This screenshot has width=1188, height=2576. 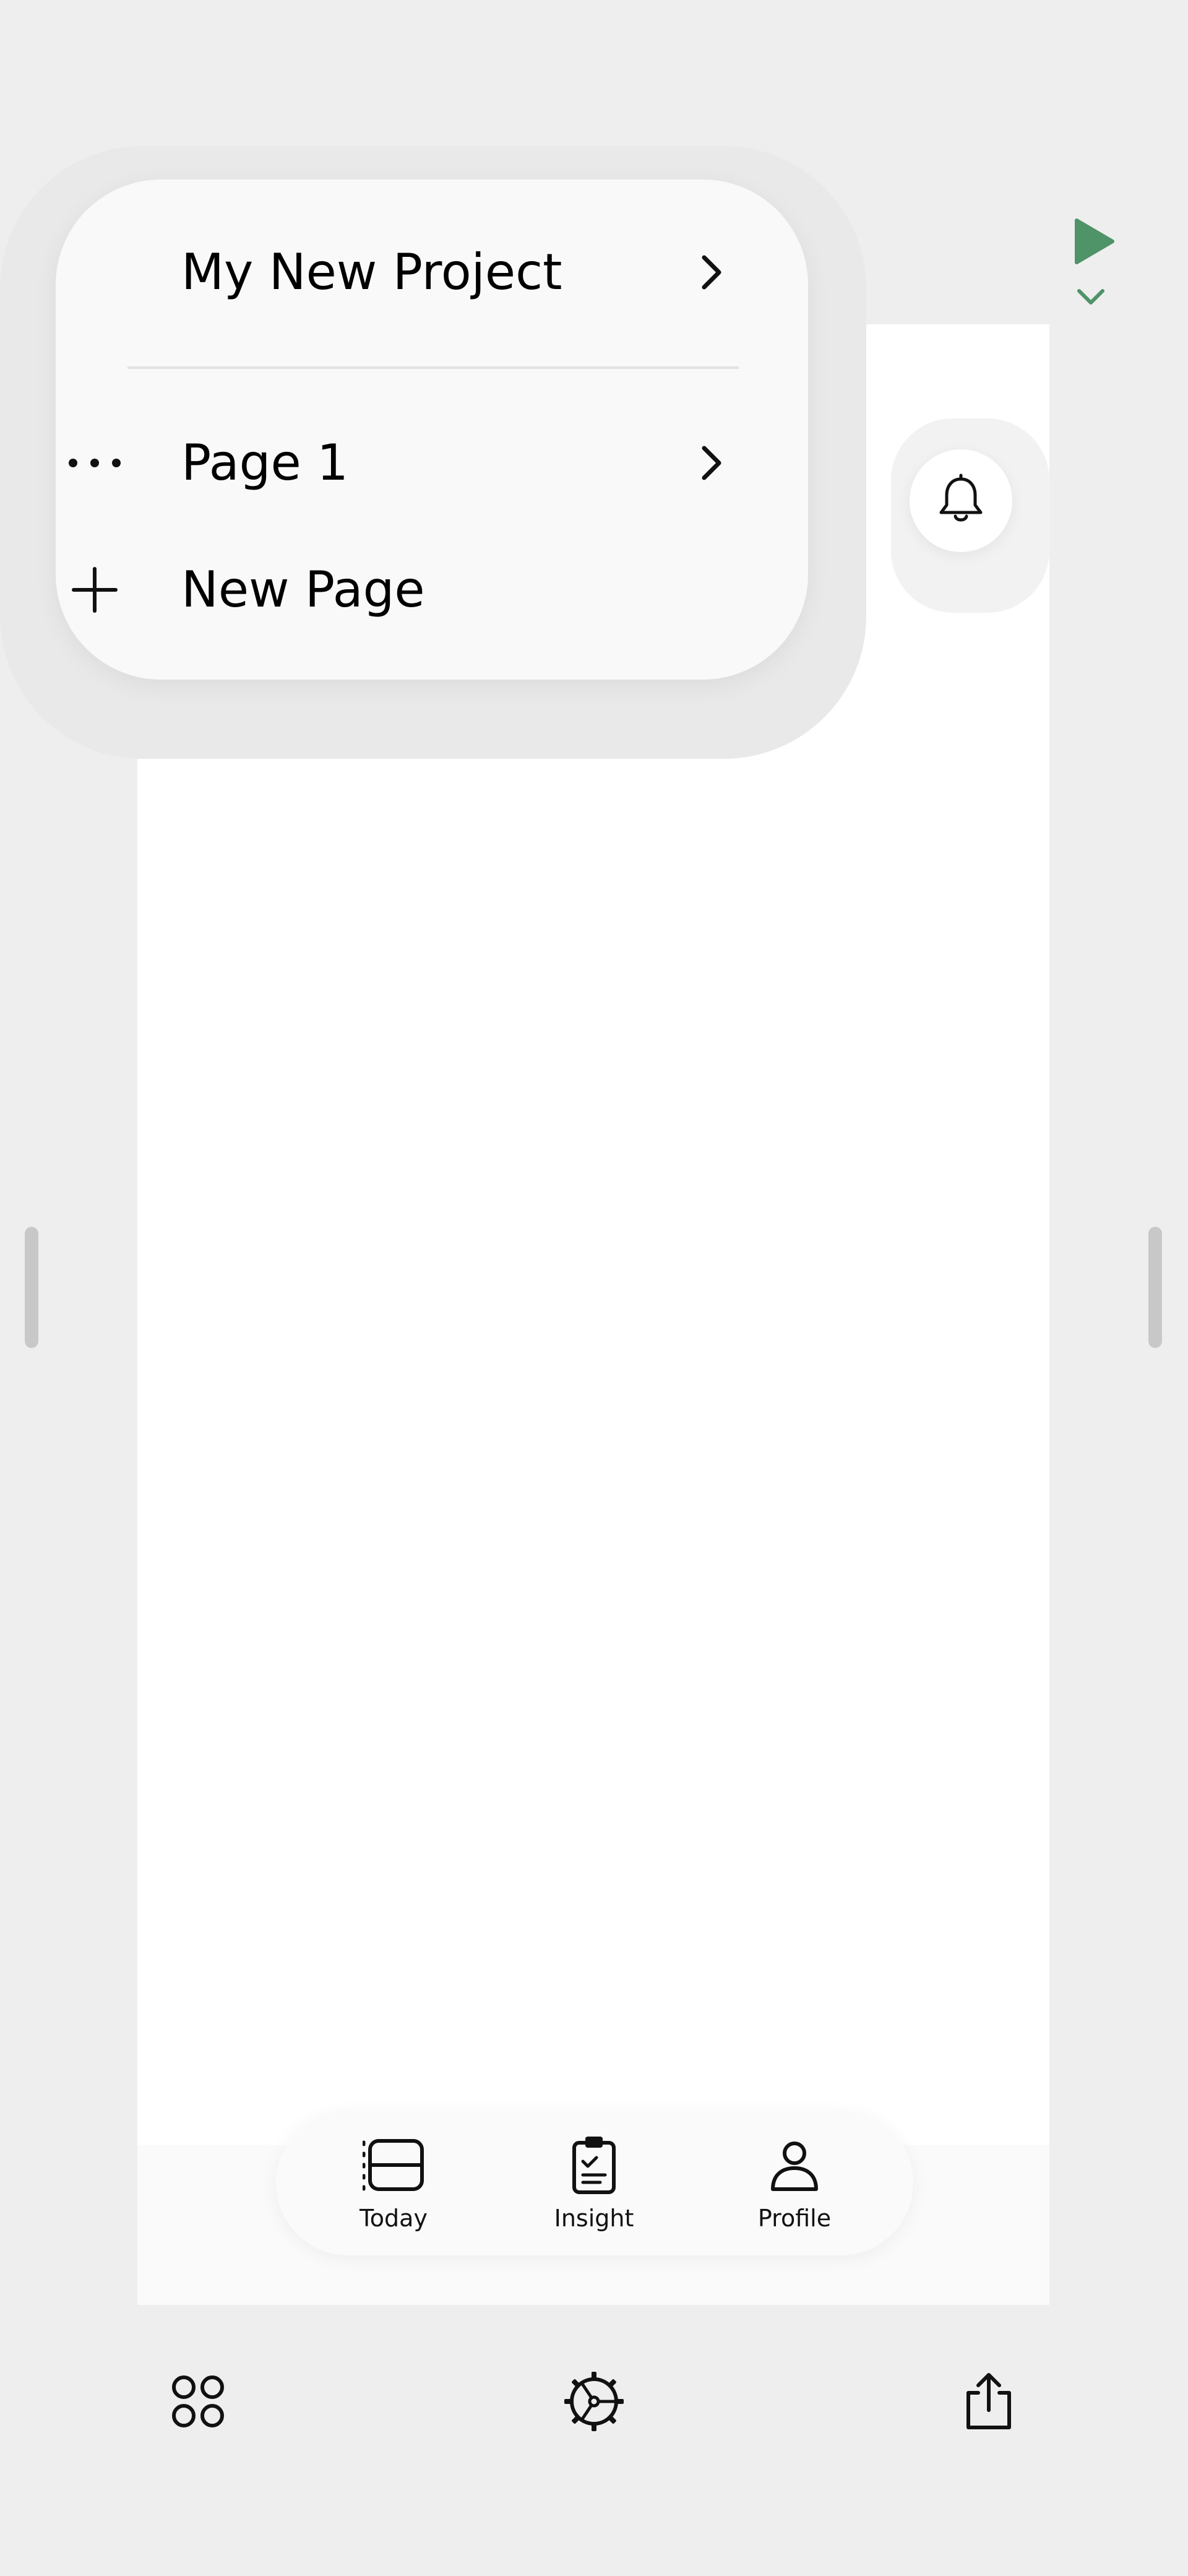 I want to click on tab-profile: Profile, so click(x=794, y=2183).